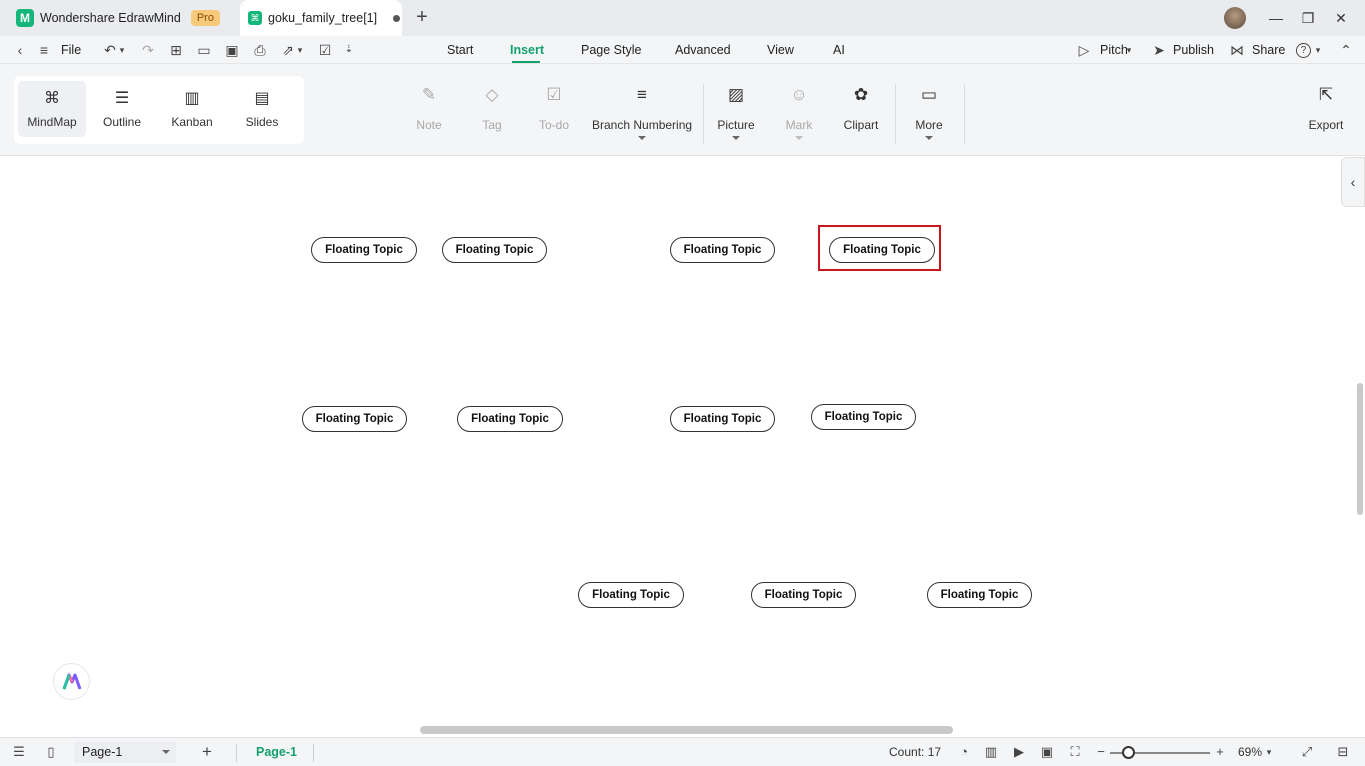 This screenshot has height=766, width=1365. What do you see at coordinates (929, 112) in the screenshot?
I see `more-button: ▭ More` at bounding box center [929, 112].